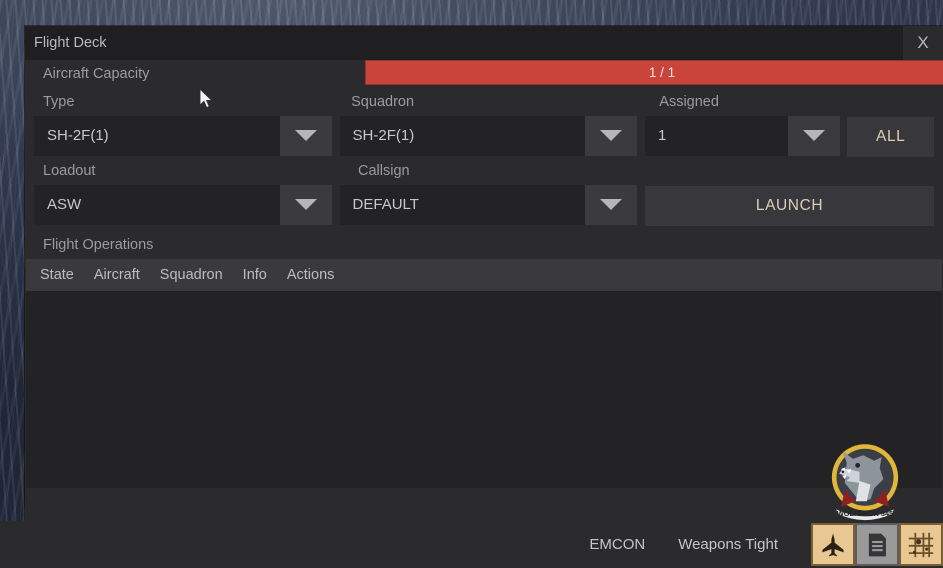 The width and height of the screenshot is (943, 568). Describe the element at coordinates (70, 43) in the screenshot. I see `dialog-title: Flight Deck` at that location.